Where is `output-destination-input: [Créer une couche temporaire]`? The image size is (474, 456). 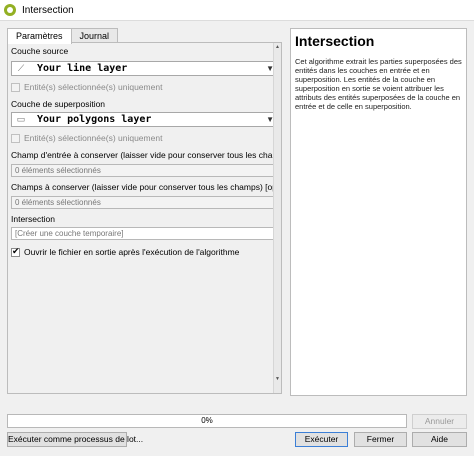 output-destination-input: [Créer une couche temporaire] is located at coordinates (145, 233).